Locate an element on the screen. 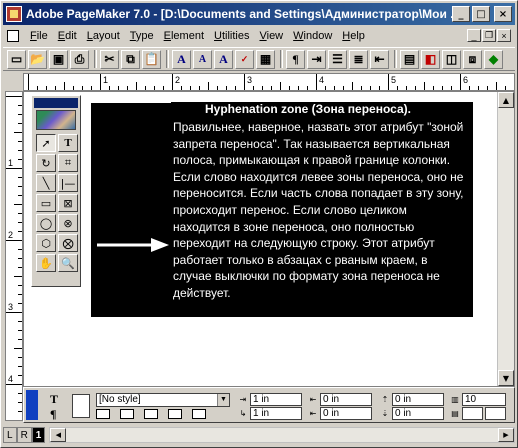  menu-file: File is located at coordinates (39, 36).